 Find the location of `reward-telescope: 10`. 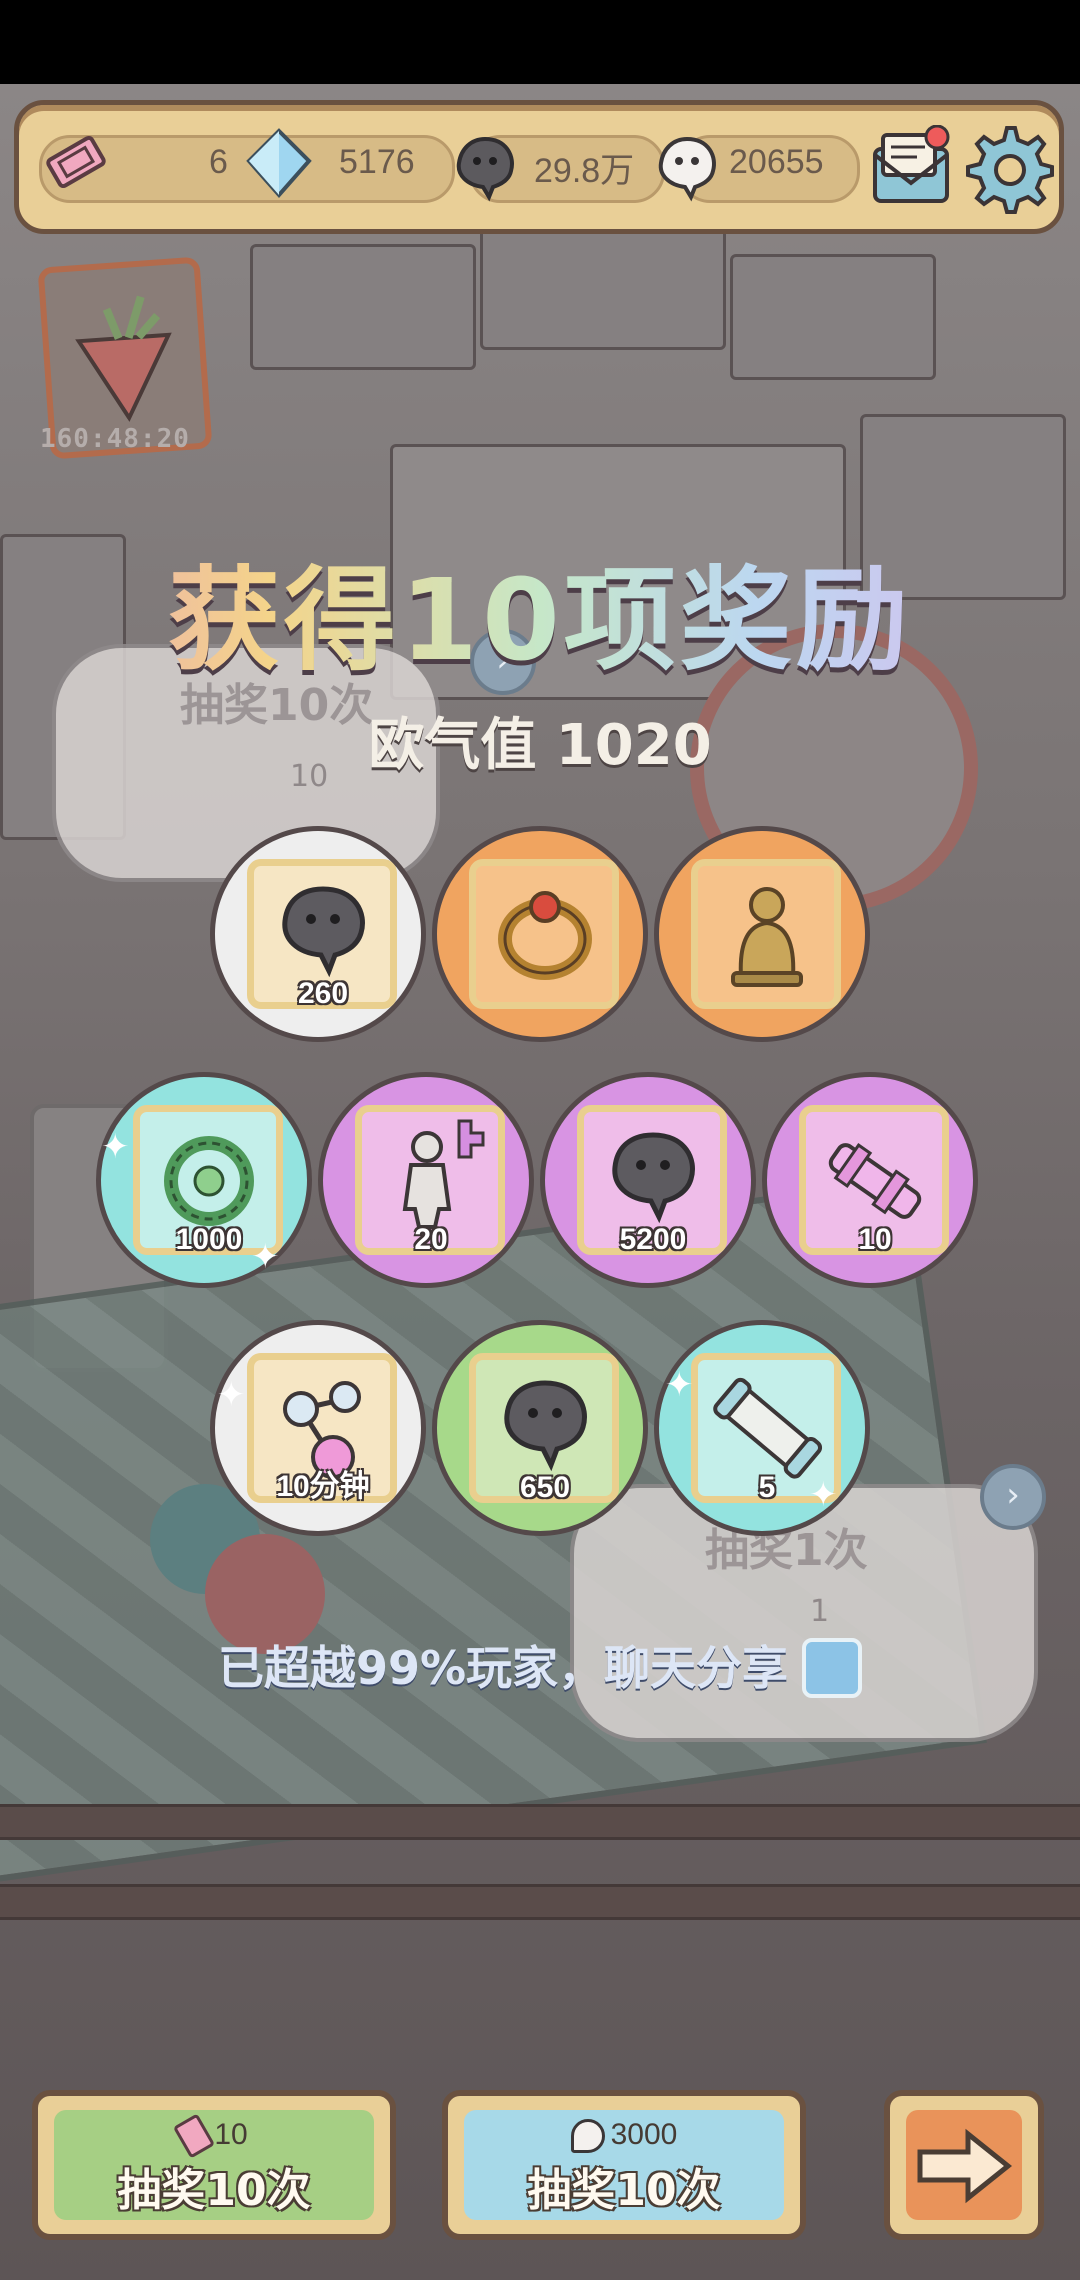

reward-telescope: 10 is located at coordinates (870, 1180).